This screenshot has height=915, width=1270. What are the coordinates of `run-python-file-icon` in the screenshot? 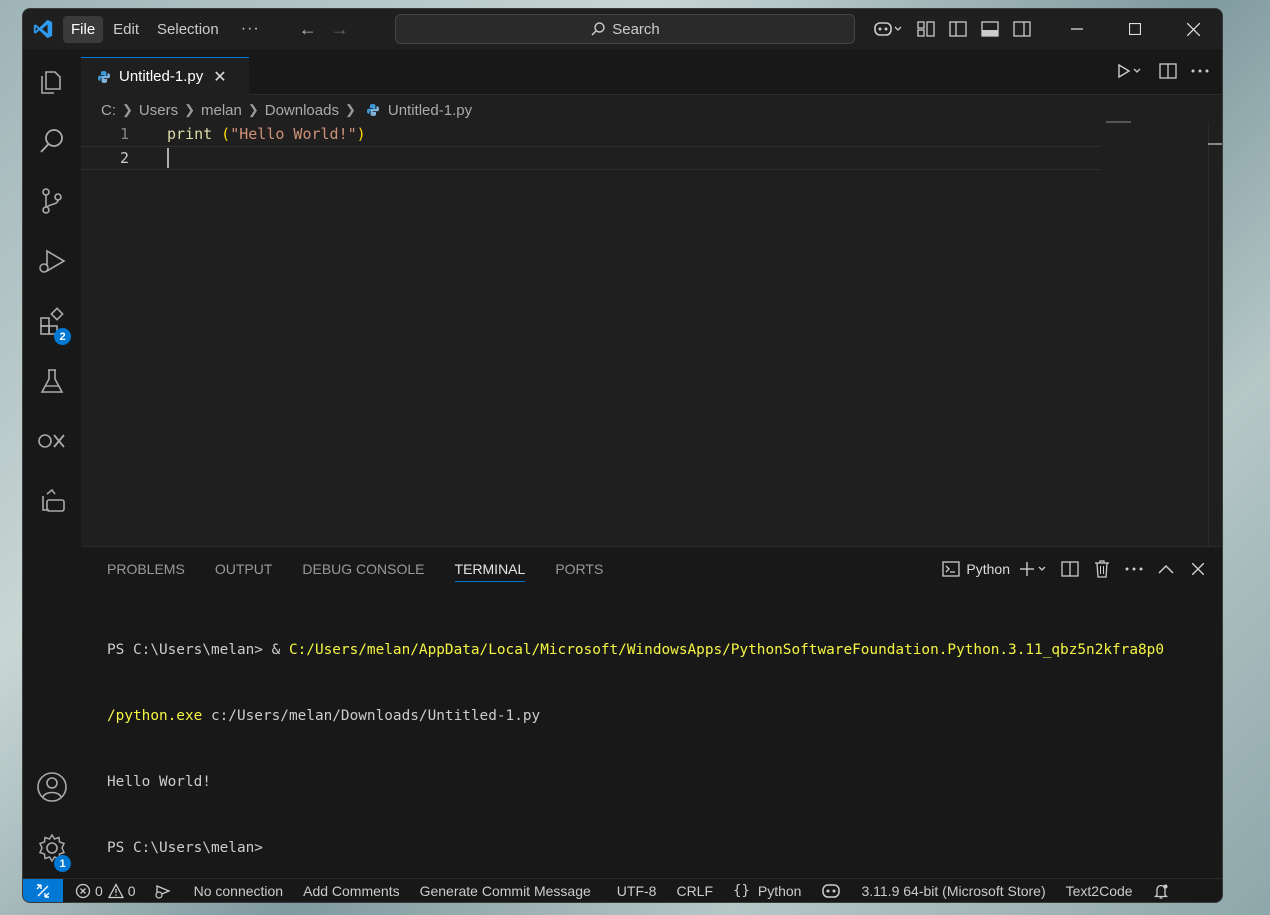 It's located at (1130, 71).